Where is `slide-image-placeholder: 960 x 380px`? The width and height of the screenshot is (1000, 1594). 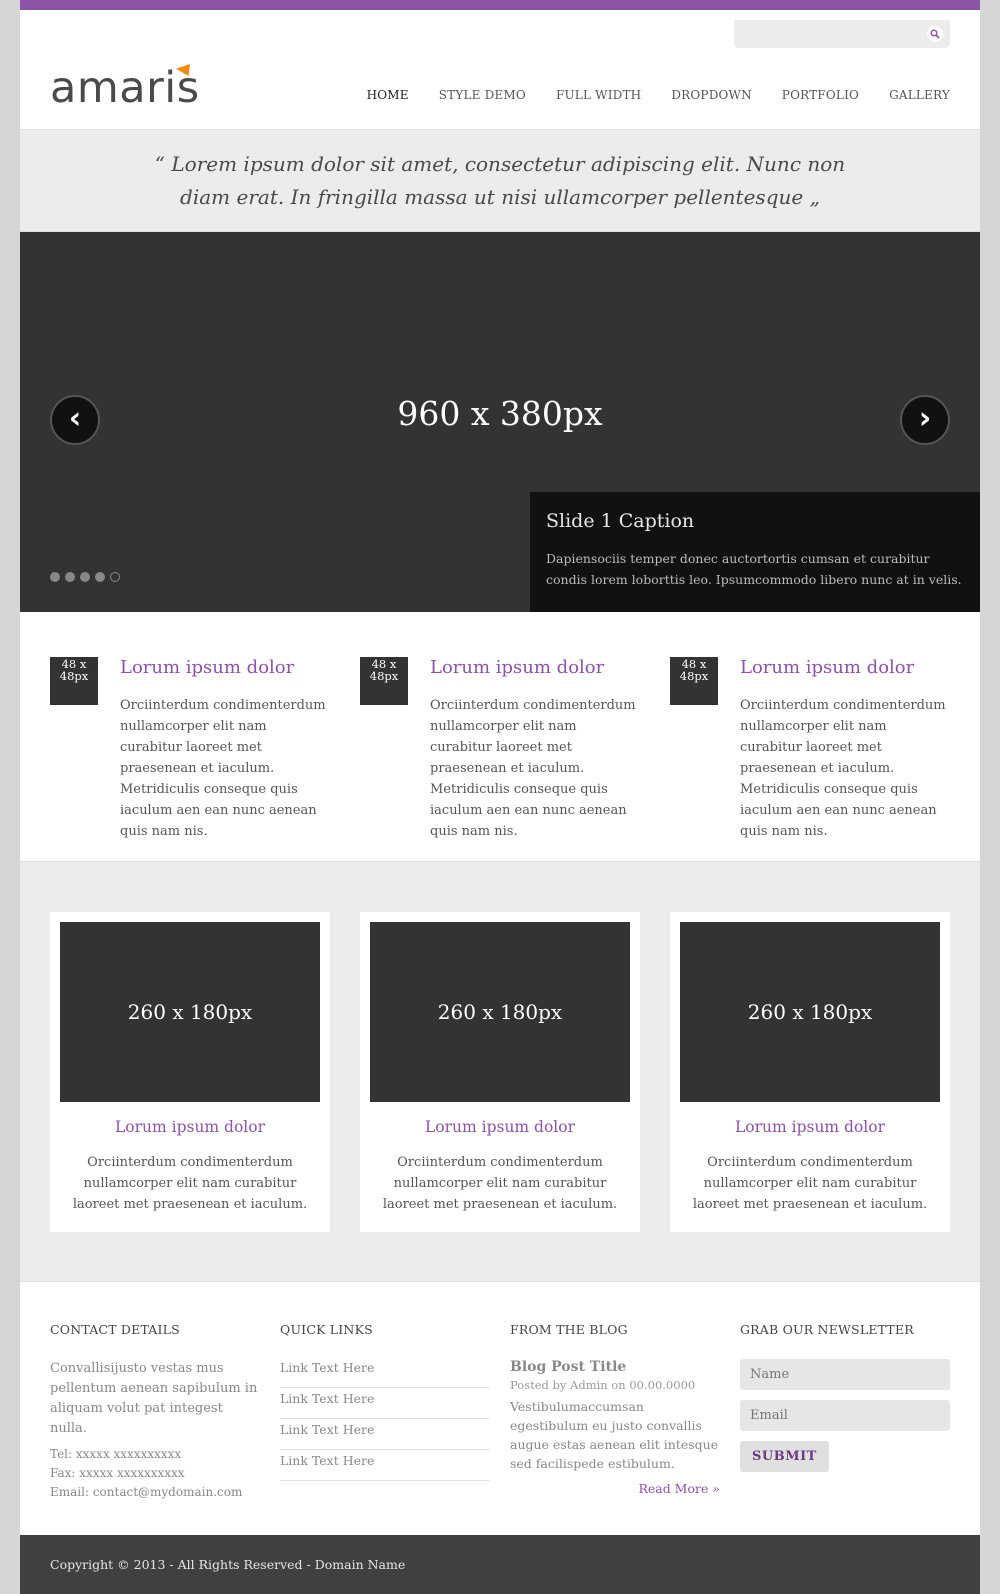
slide-image-placeholder: 960 x 380px is located at coordinates (500, 413).